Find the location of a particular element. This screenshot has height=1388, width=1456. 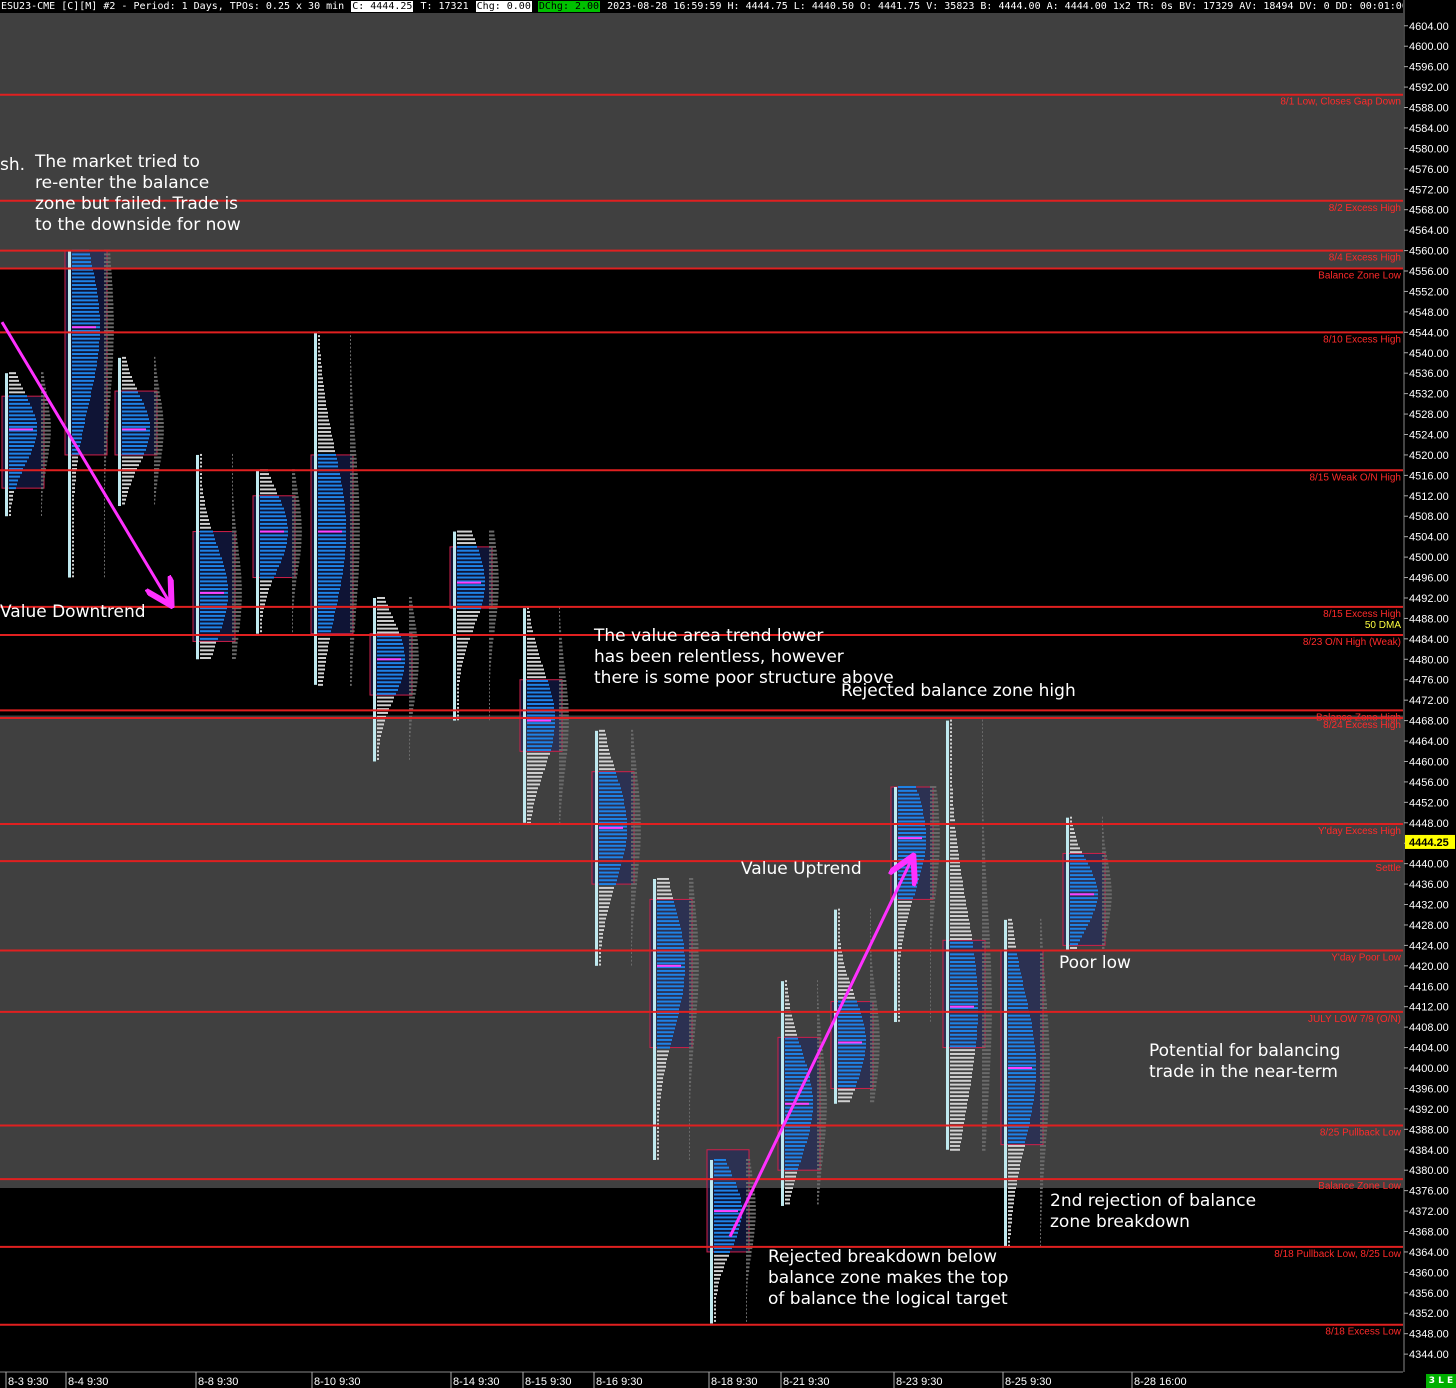

y-tick-label: 4460.00 is located at coordinates (1429, 762).